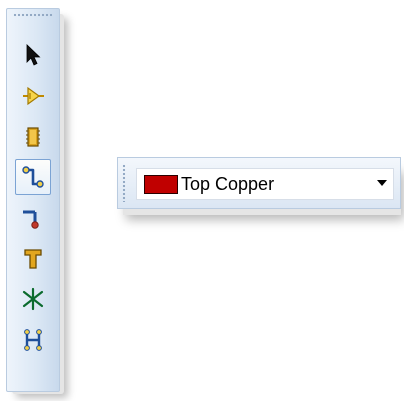  Describe the element at coordinates (124, 183) in the screenshot. I see `layer-toolbar-grip-handle` at that location.